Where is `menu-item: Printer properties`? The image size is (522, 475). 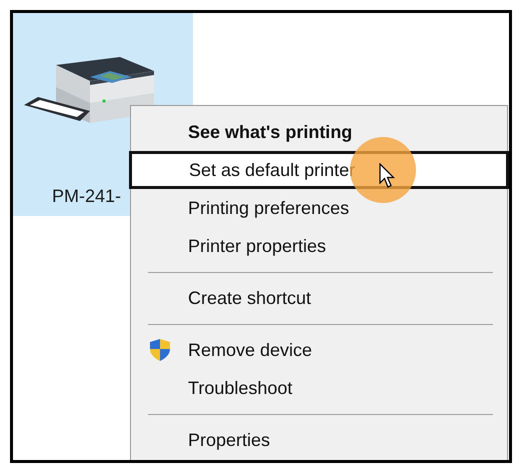 menu-item: Printer properties is located at coordinates (319, 246).